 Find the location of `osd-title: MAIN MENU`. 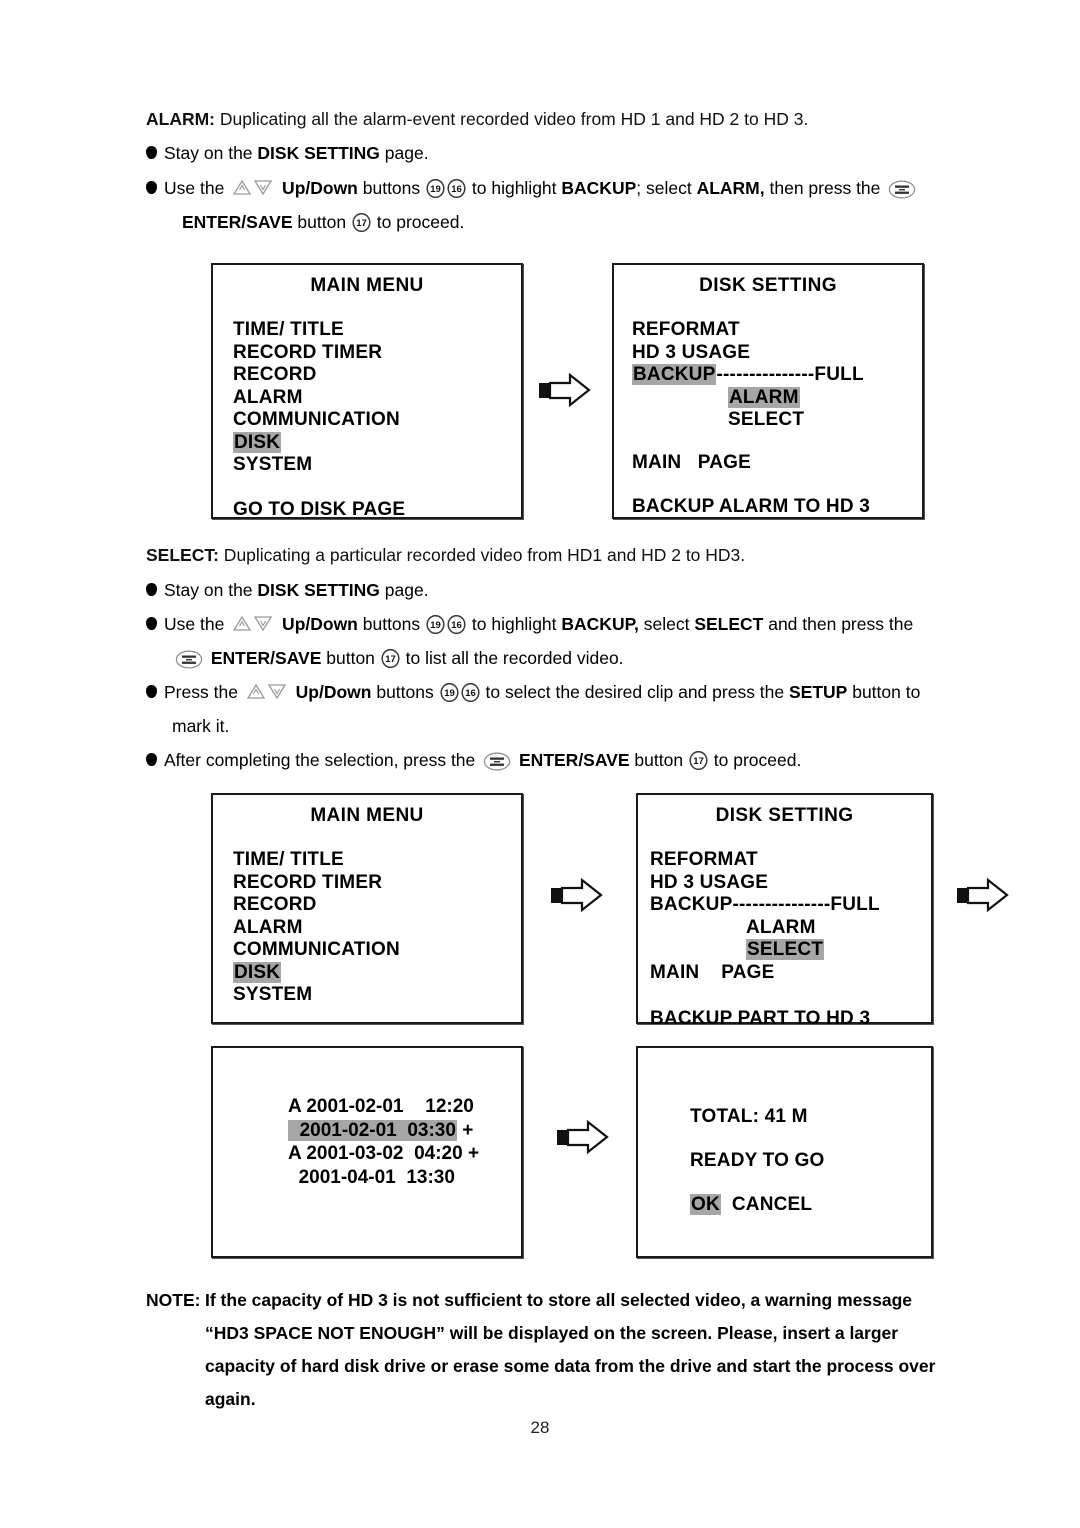

osd-title: MAIN MENU is located at coordinates (367, 285).